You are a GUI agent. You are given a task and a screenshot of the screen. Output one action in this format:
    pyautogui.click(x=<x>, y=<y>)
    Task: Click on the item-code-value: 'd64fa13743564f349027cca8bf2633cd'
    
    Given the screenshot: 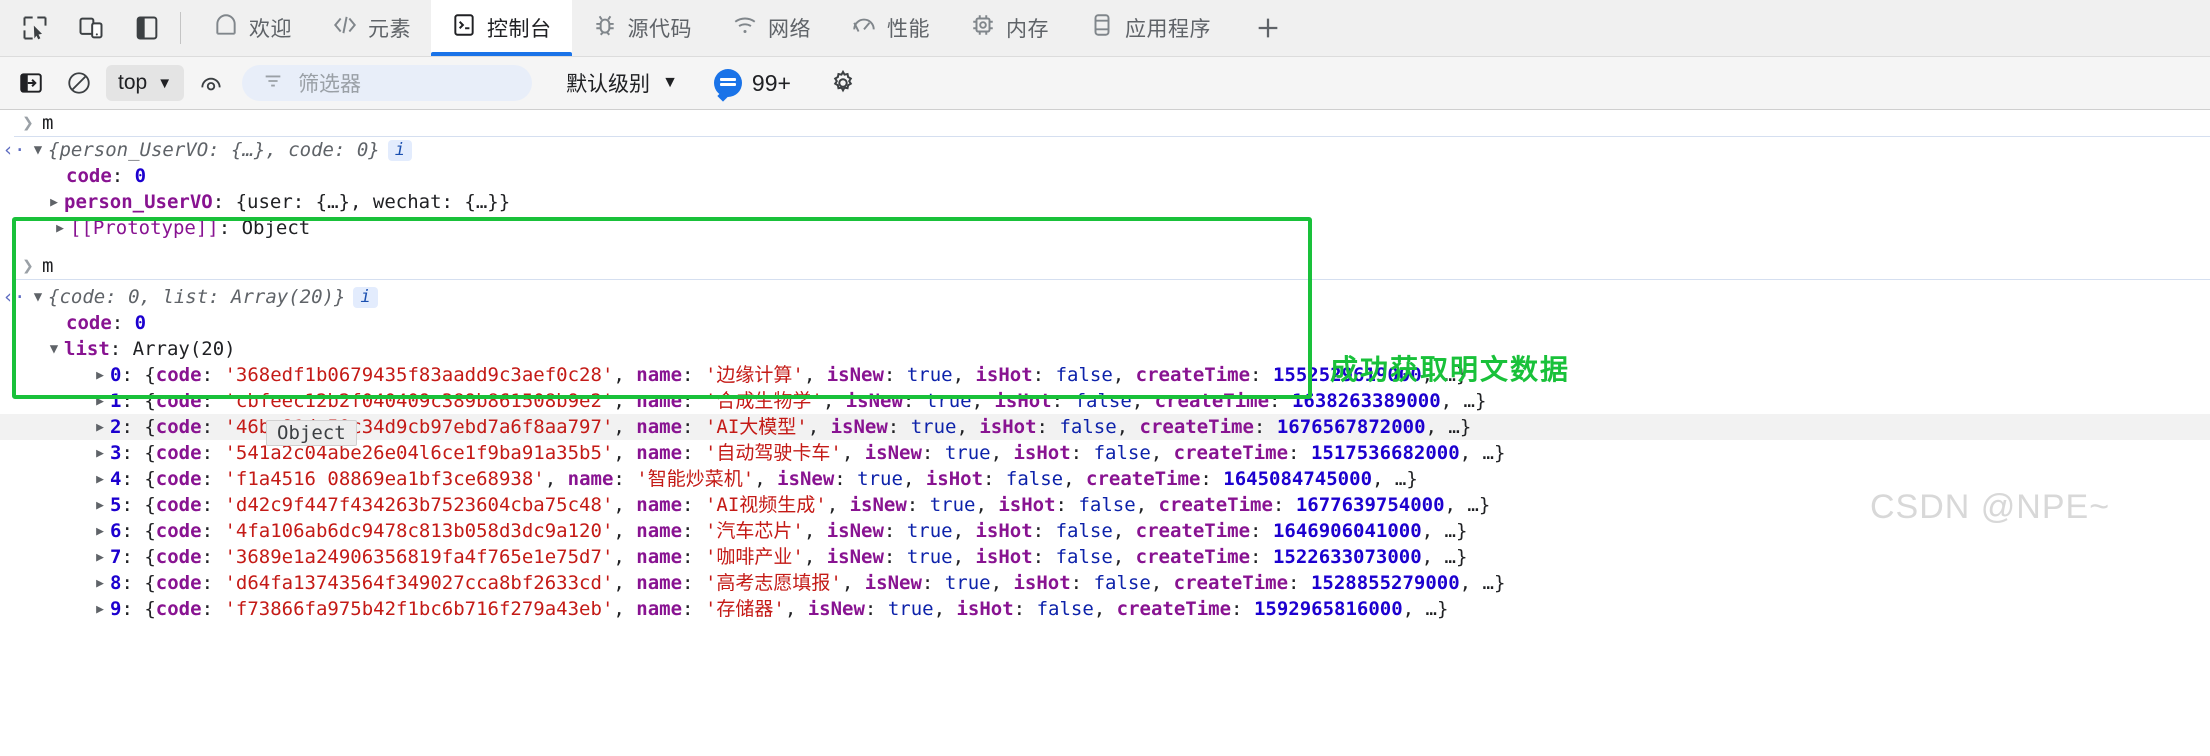 What is the action you would take?
    pyautogui.click(x=419, y=582)
    